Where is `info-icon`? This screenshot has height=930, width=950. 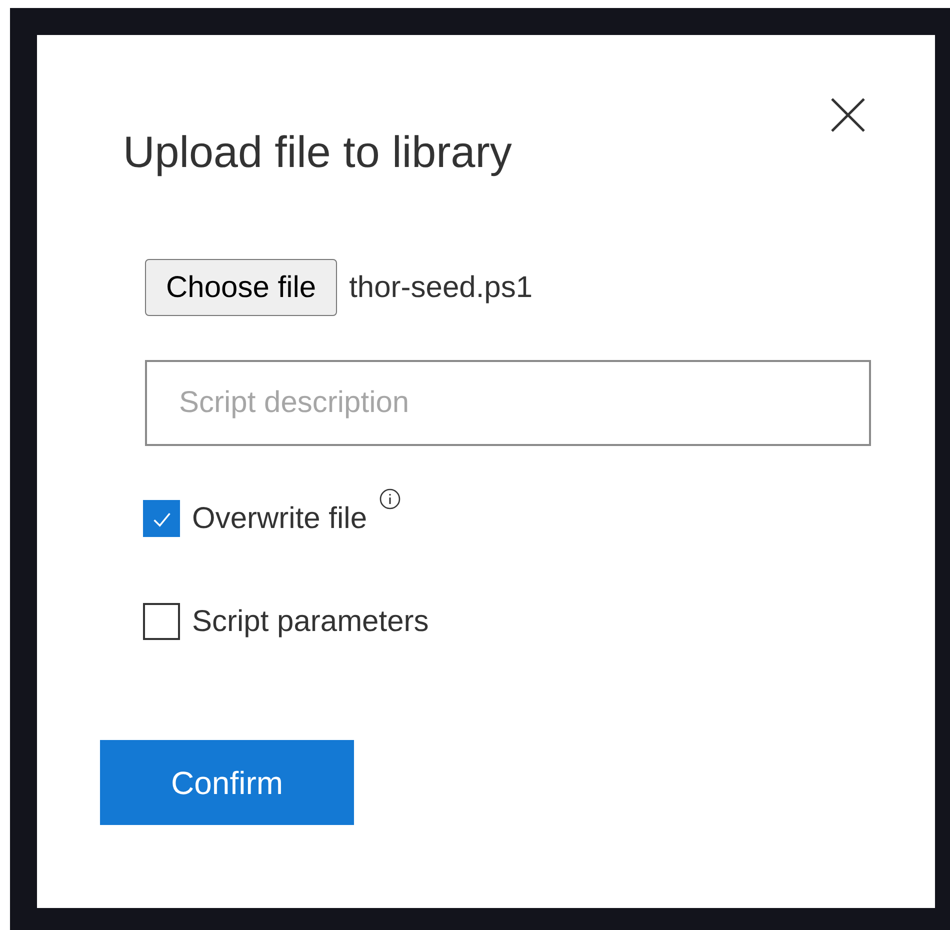
info-icon is located at coordinates (390, 499).